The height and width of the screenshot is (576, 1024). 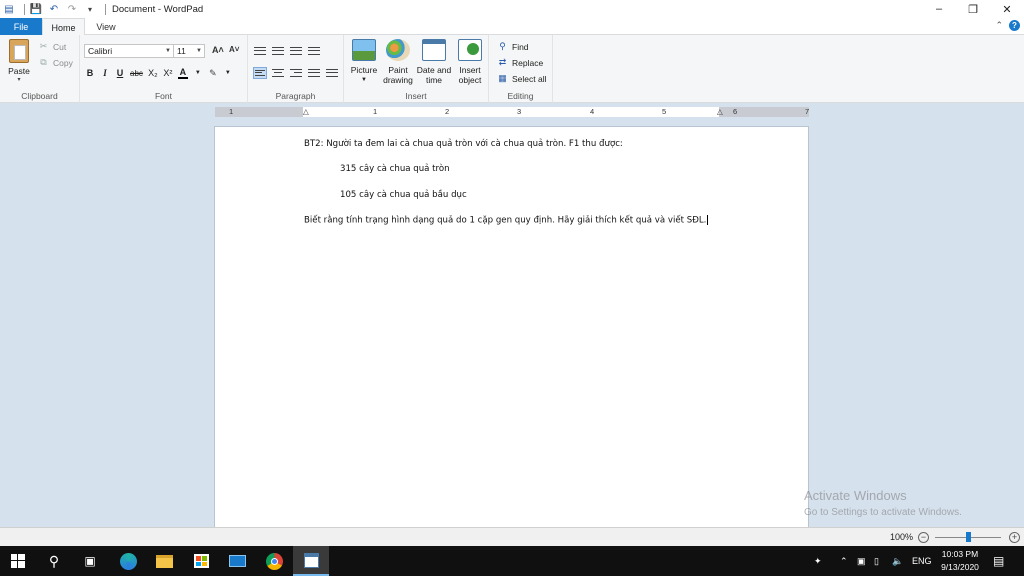 What do you see at coordinates (18, 561) in the screenshot?
I see `start-button` at bounding box center [18, 561].